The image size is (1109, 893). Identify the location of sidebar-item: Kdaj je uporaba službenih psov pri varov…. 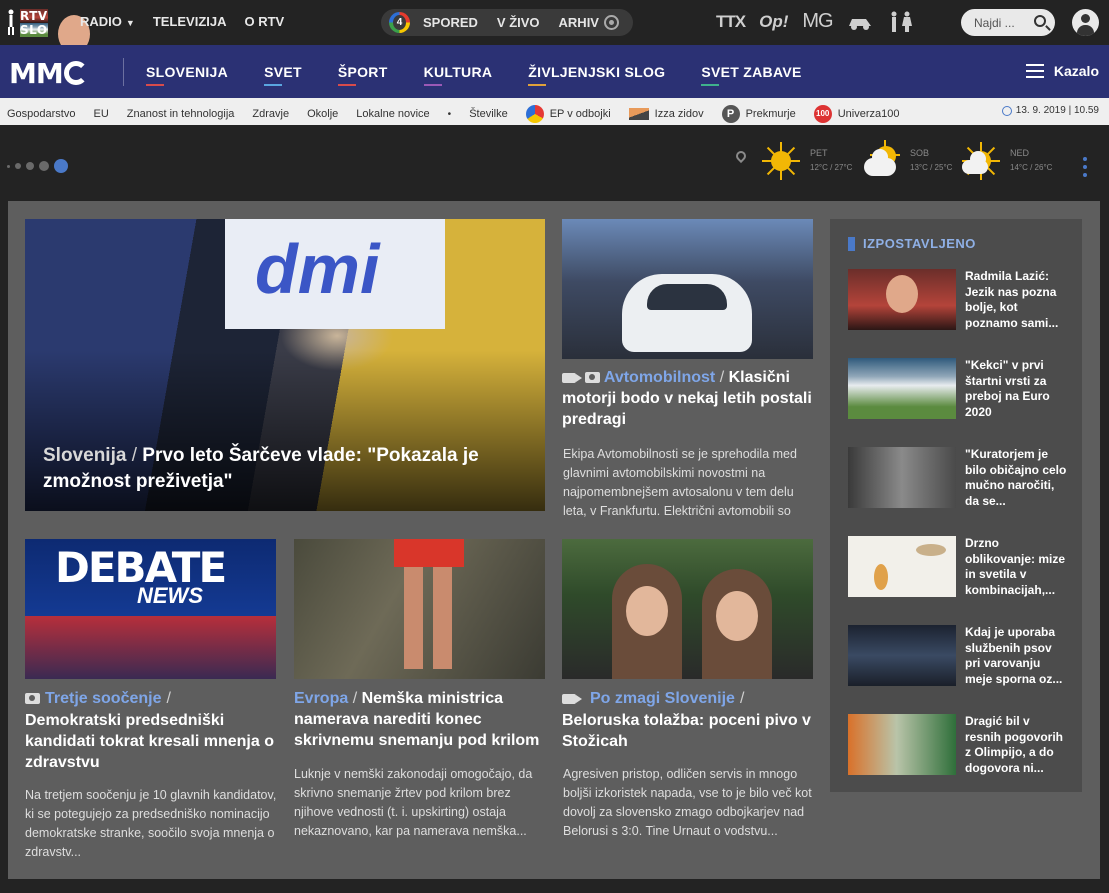
(959, 656).